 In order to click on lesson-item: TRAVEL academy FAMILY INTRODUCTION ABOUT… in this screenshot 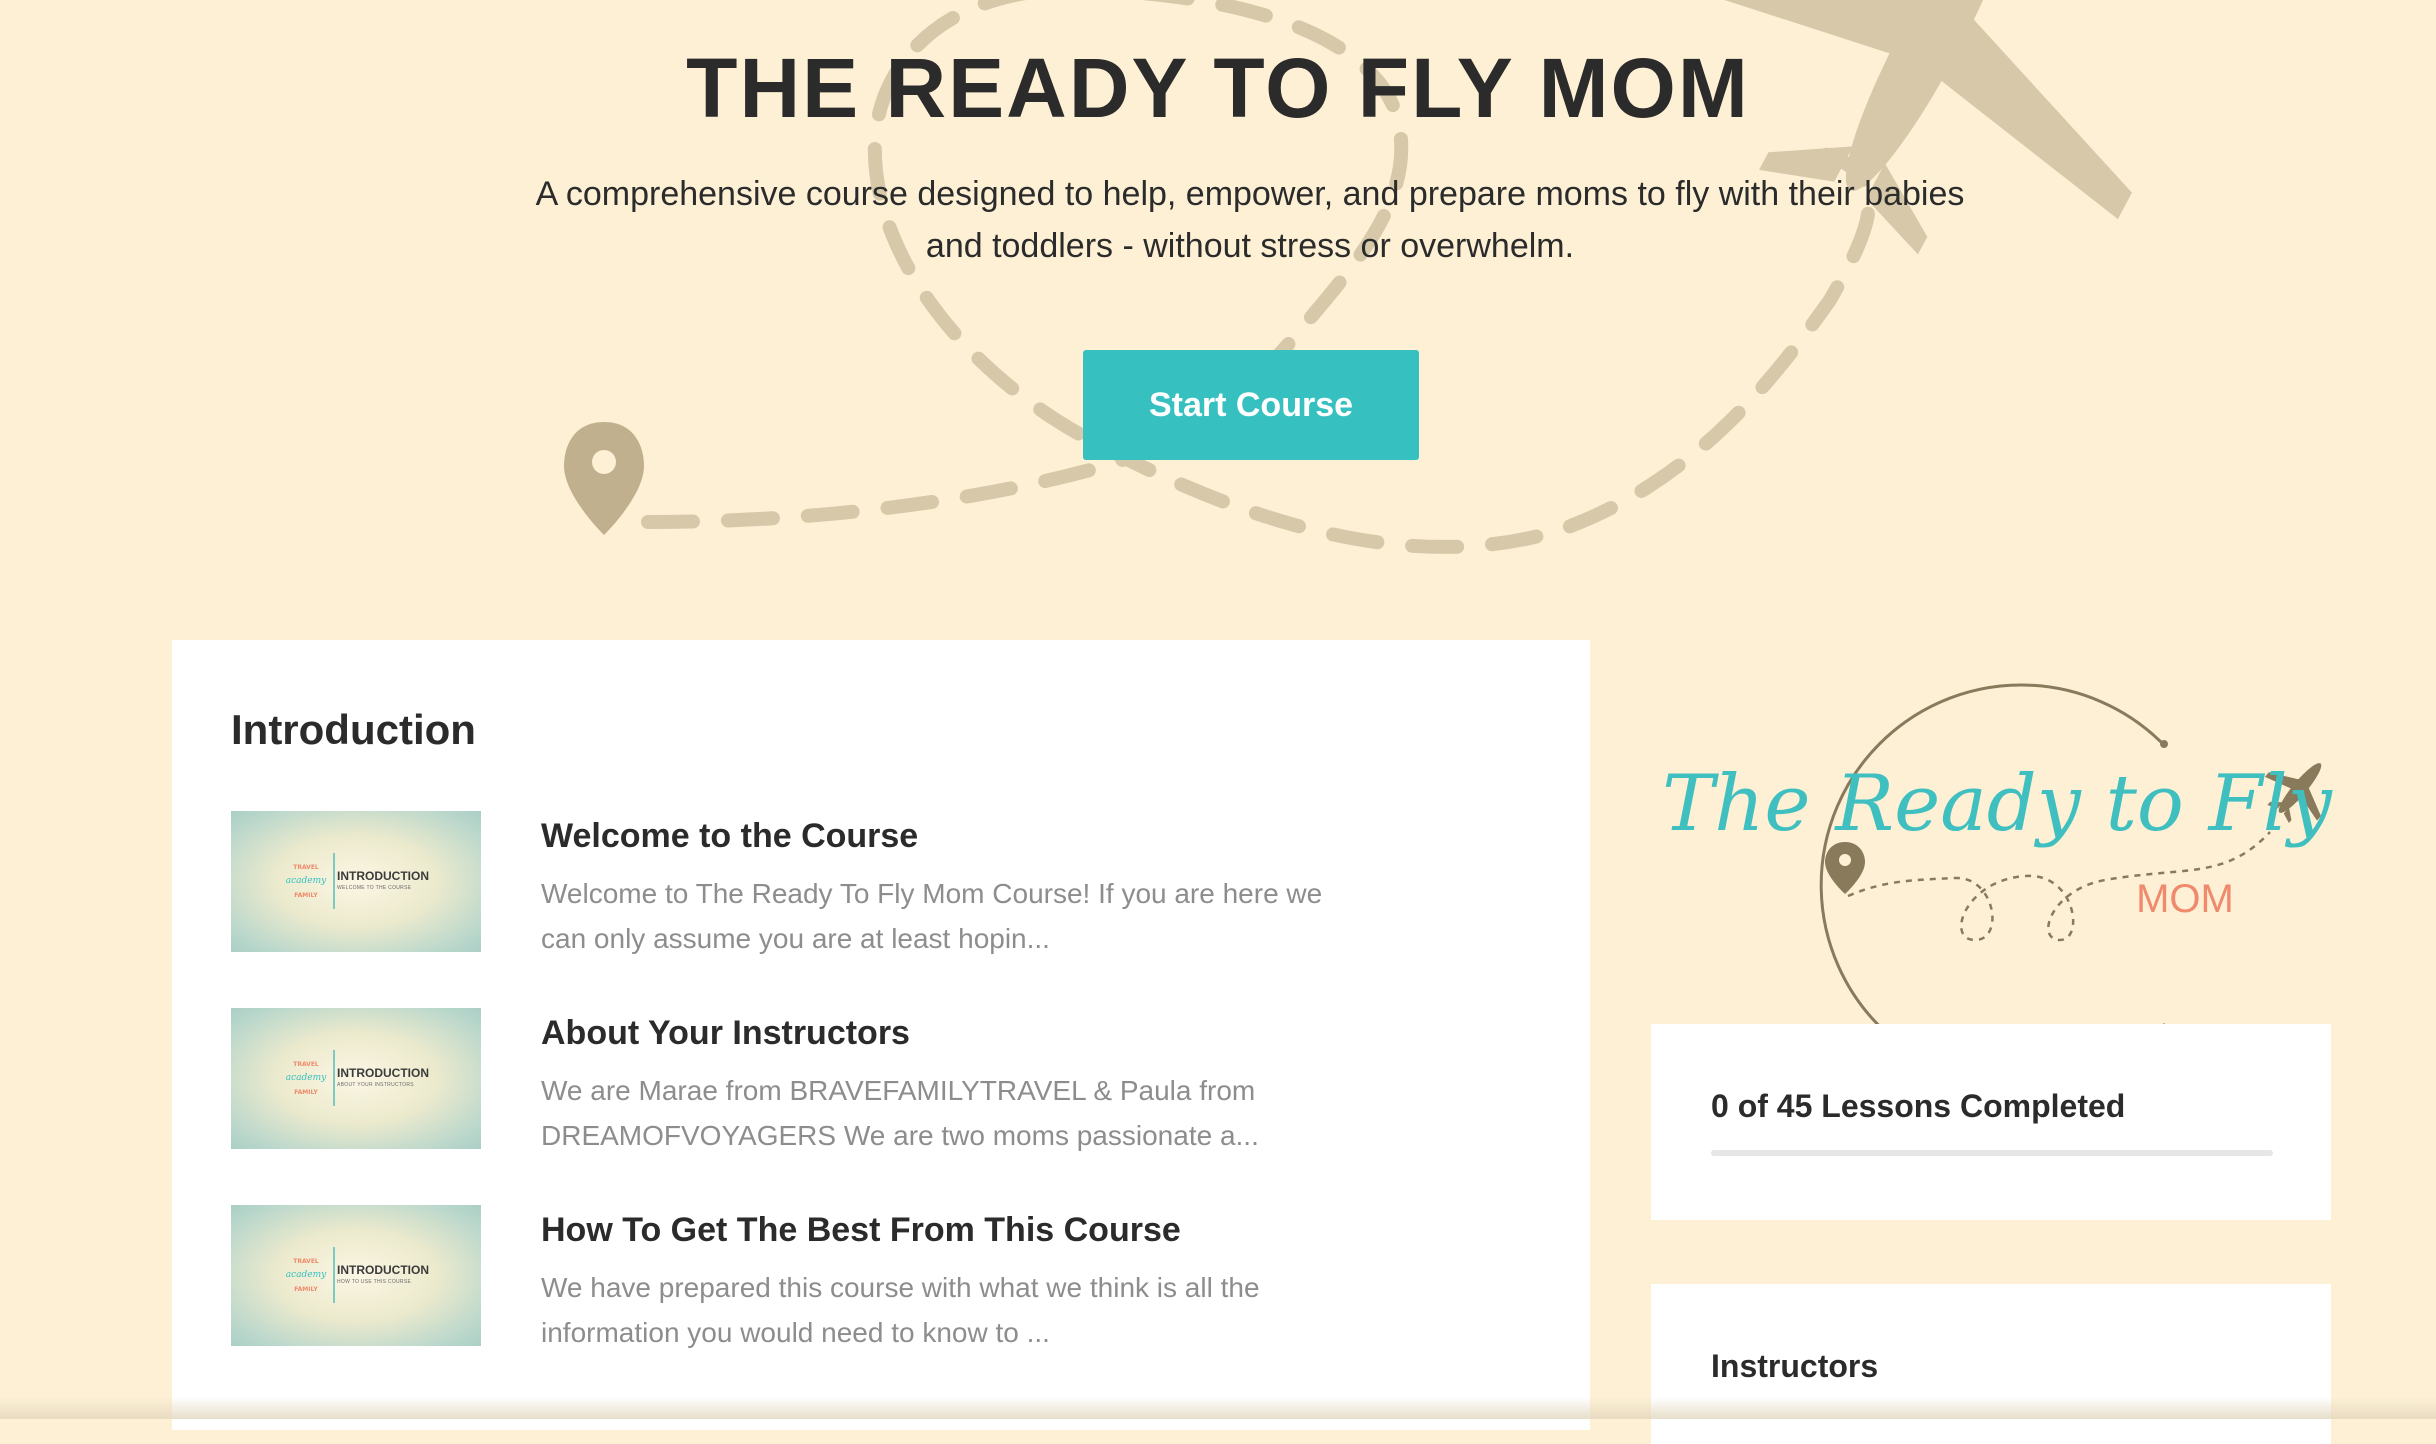, I will do `click(856, 1083)`.